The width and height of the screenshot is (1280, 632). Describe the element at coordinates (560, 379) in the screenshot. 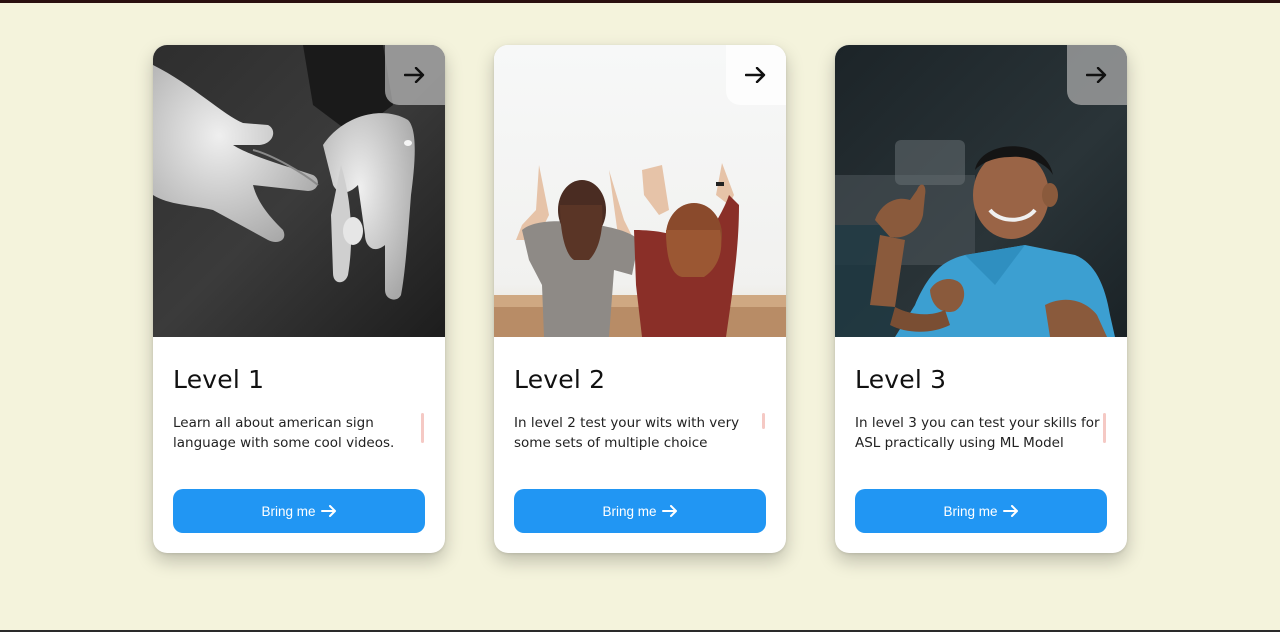

I see `card-title: Level 2` at that location.